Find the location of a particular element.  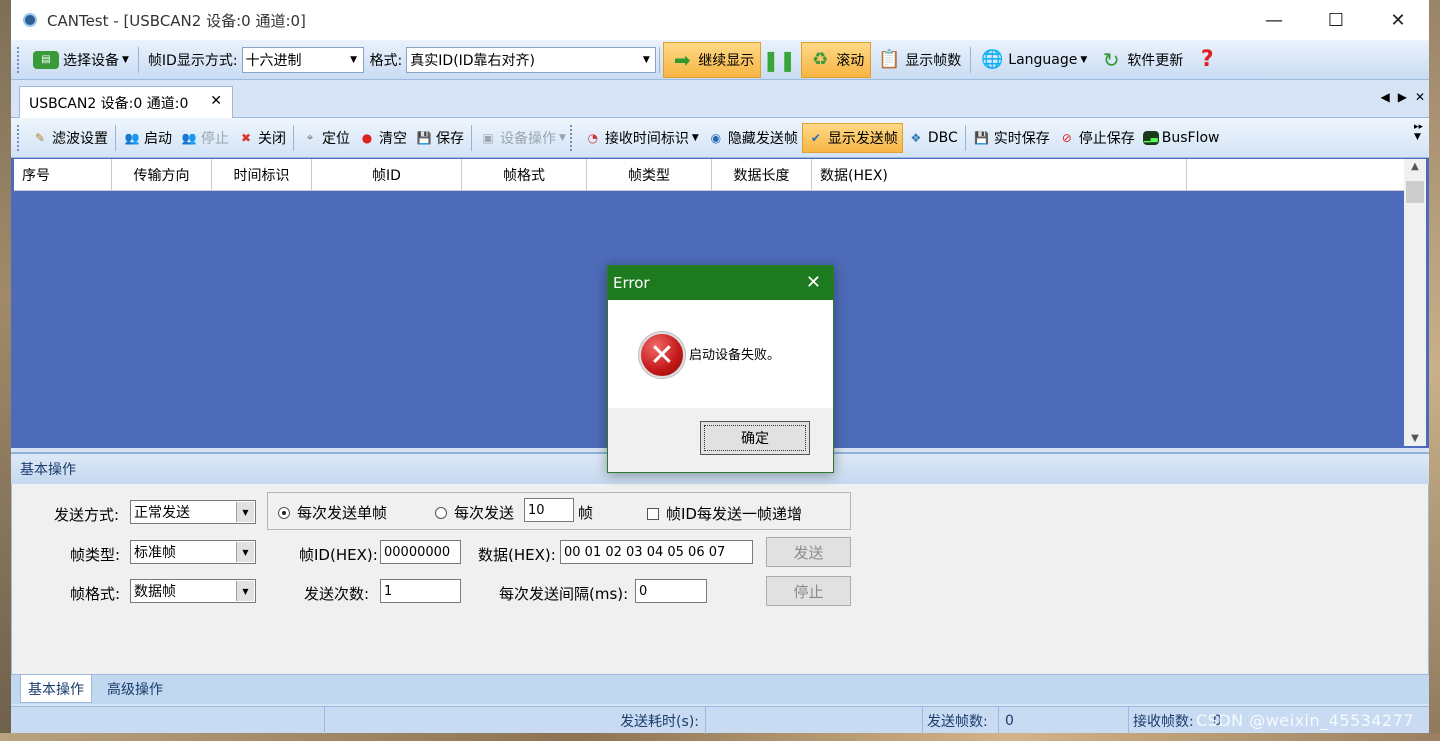

column-header: 时间标识 is located at coordinates (262, 175).